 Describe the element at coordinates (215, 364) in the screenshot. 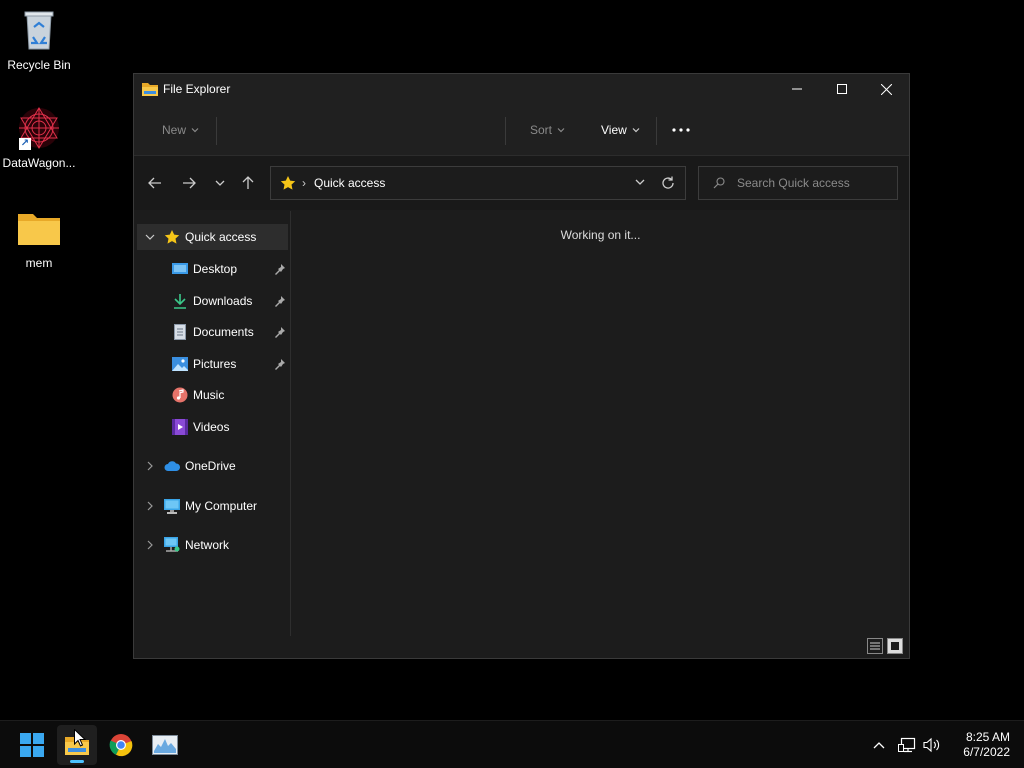

I see `nav-item-label: Pictures` at that location.